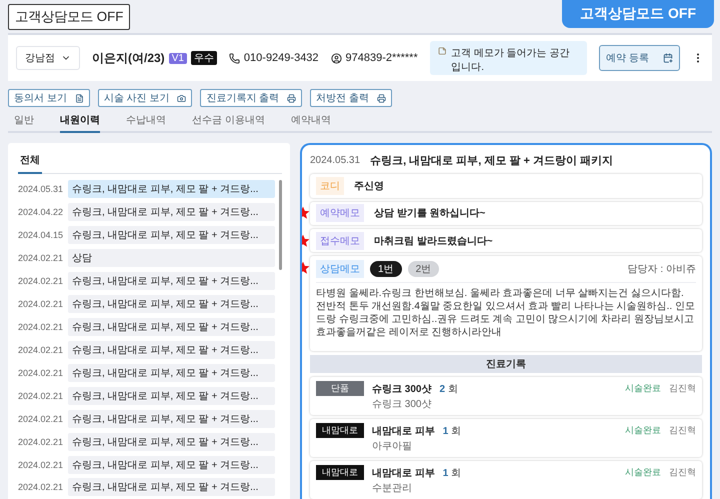 The image size is (720, 499). I want to click on grade-badge: V1, so click(177, 58).